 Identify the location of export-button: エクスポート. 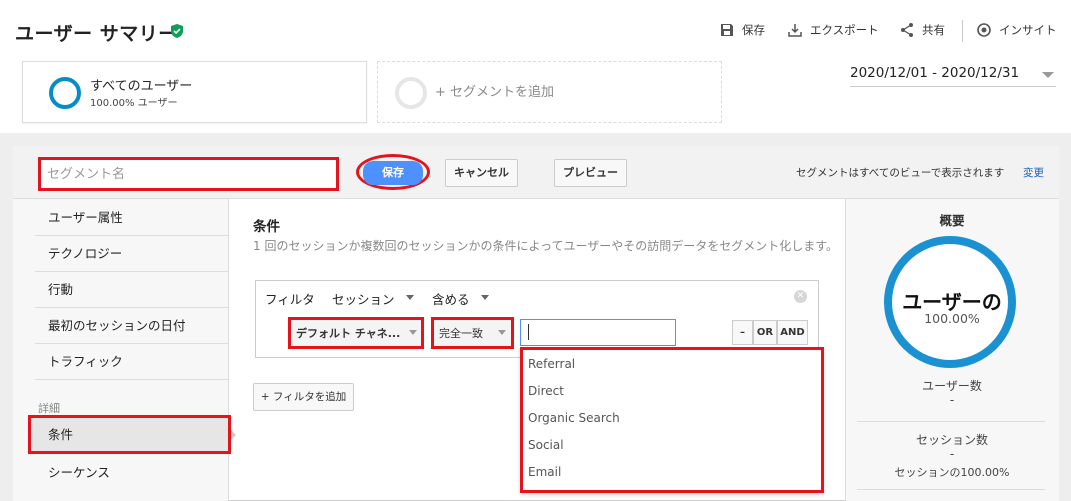
(833, 30).